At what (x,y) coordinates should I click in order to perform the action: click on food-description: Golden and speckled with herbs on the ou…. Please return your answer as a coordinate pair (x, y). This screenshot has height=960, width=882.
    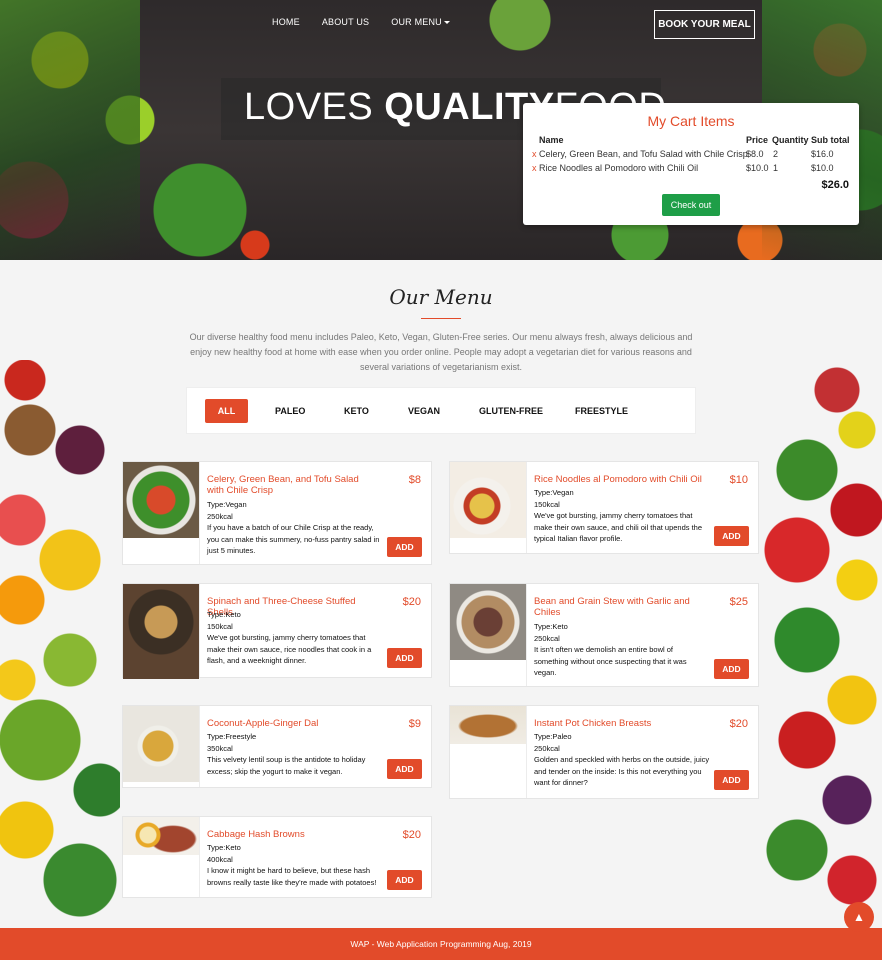
    Looking at the image, I should click on (622, 771).